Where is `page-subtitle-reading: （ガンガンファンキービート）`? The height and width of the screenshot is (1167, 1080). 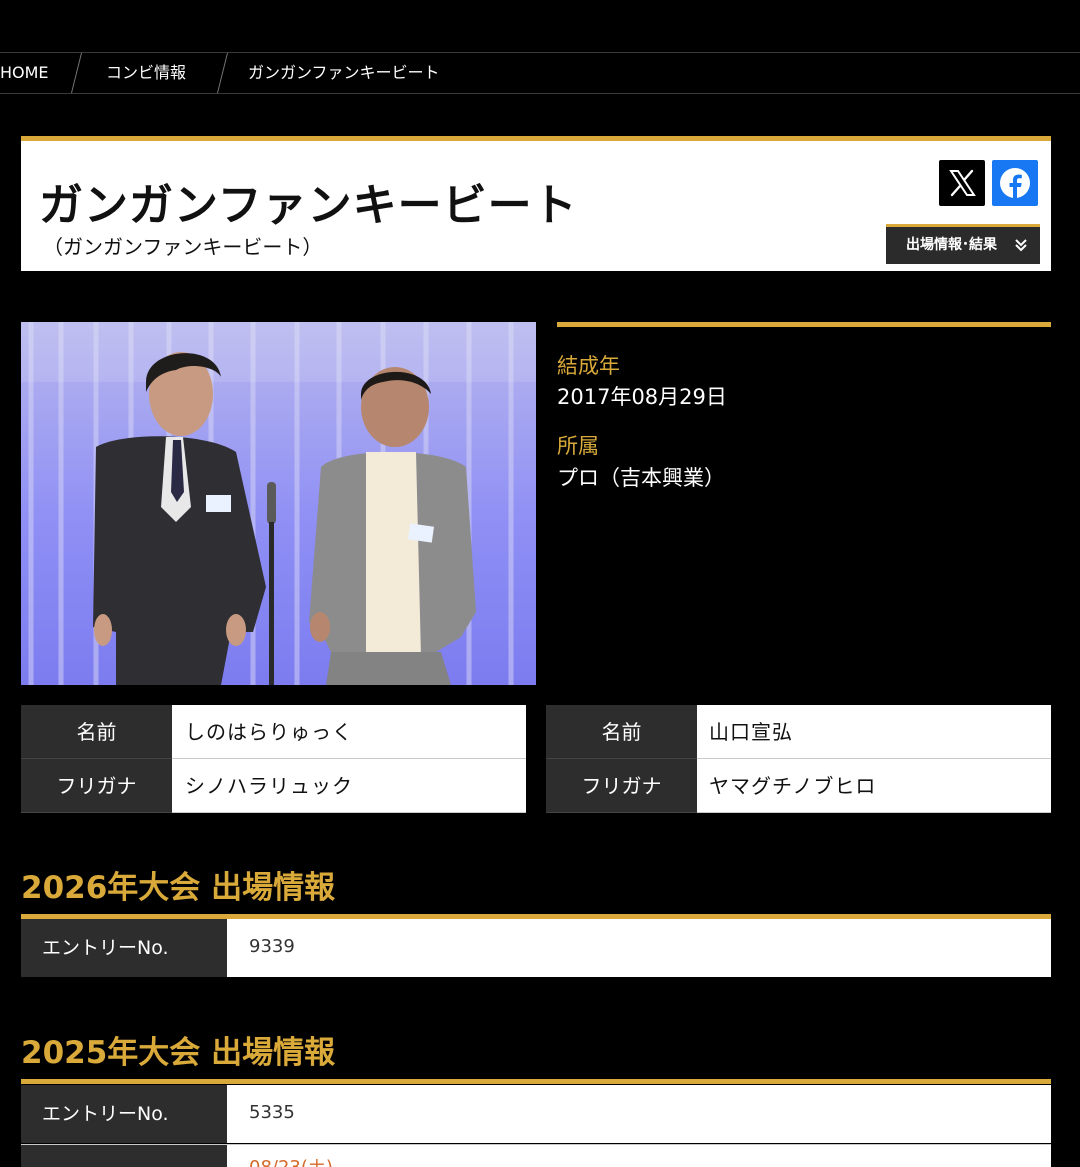
page-subtitle-reading: （ガンガンファンキービート） is located at coordinates (183, 247).